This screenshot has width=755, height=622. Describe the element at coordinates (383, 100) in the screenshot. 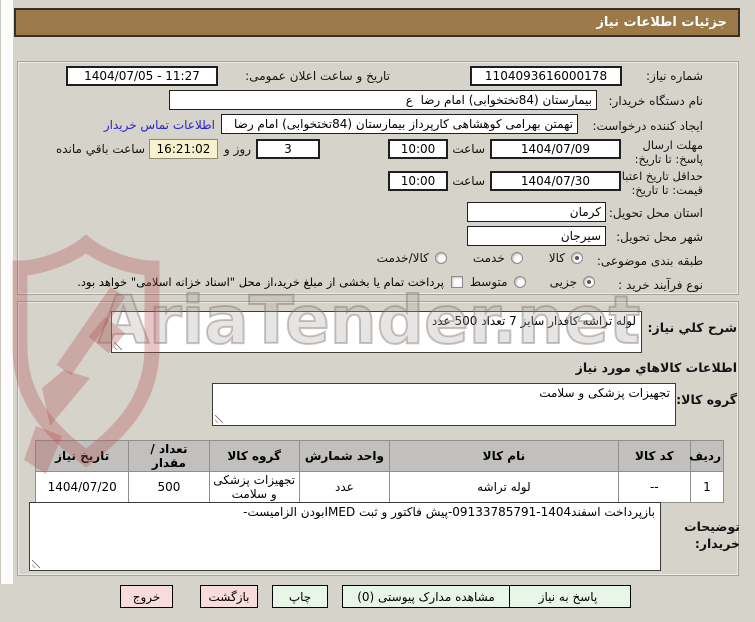

I see `buyer-org-field` at that location.